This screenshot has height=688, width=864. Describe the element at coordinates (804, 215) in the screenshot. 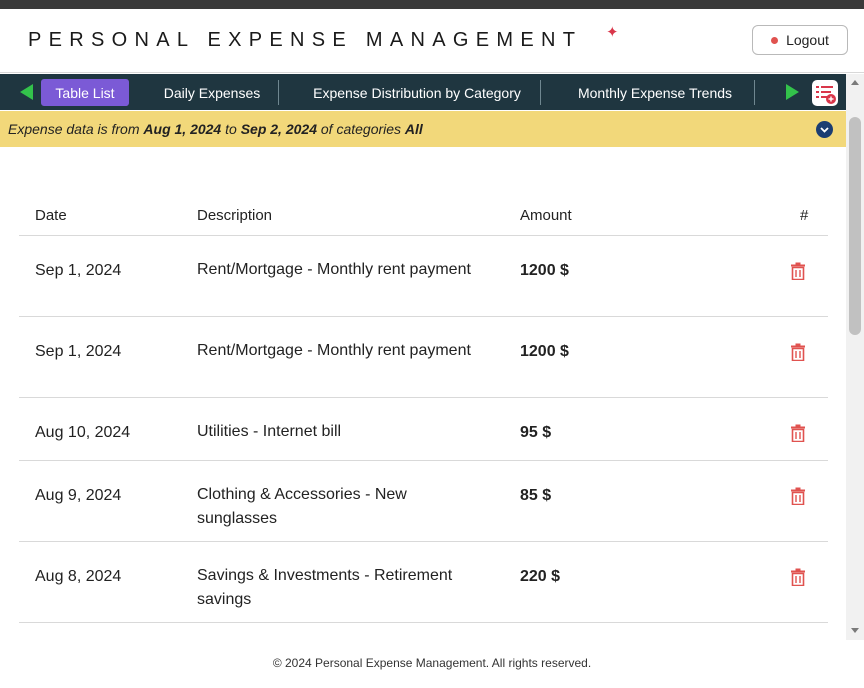

I see `header-actions: #` at that location.